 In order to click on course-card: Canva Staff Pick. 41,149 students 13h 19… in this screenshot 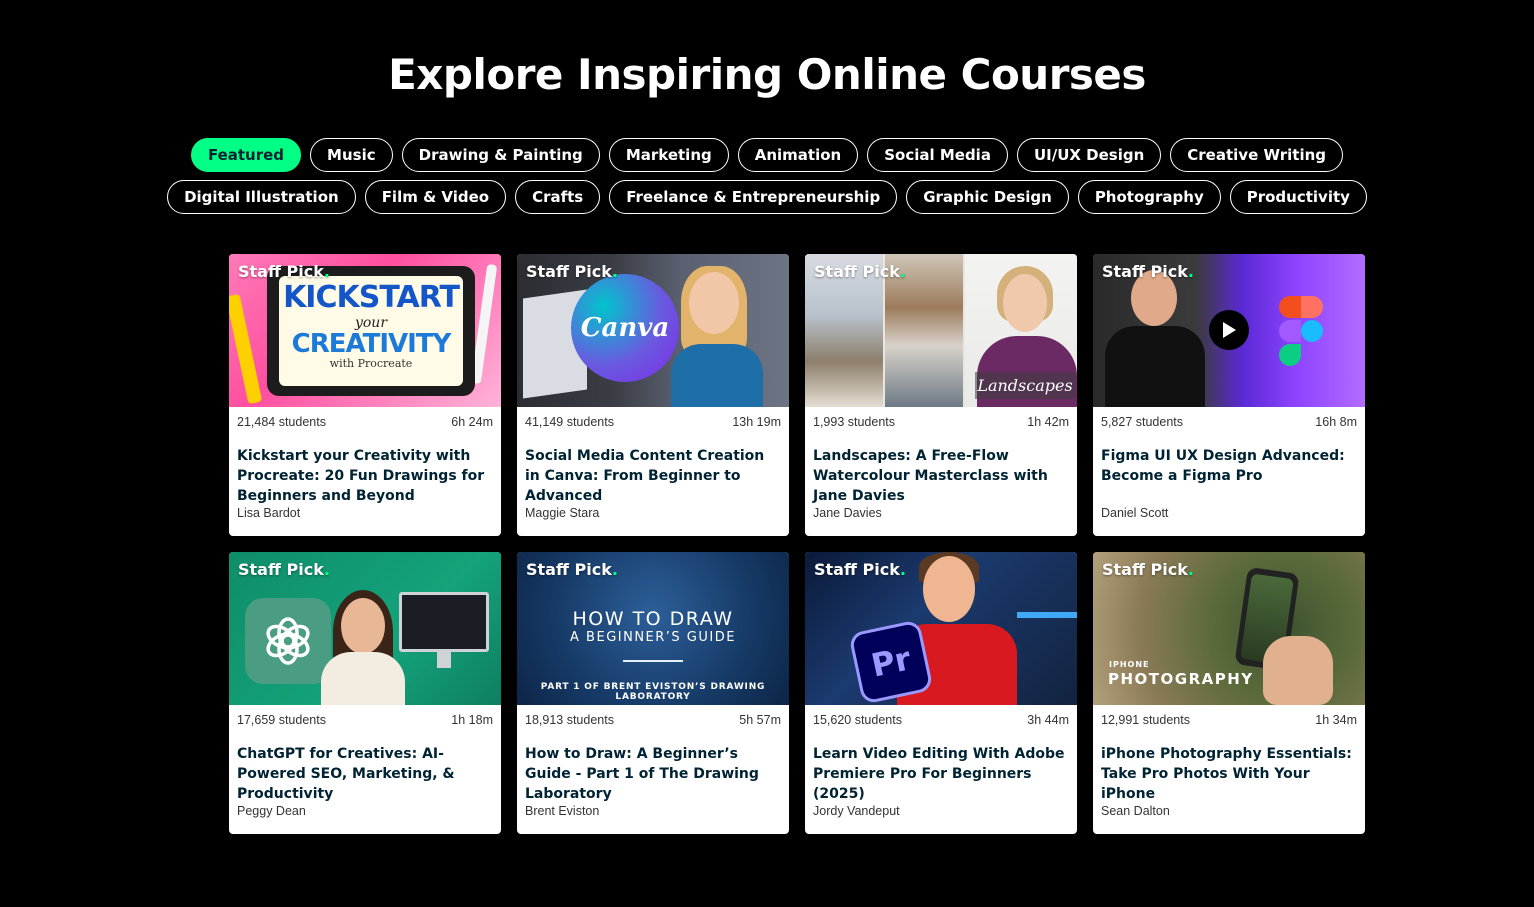, I will do `click(653, 395)`.